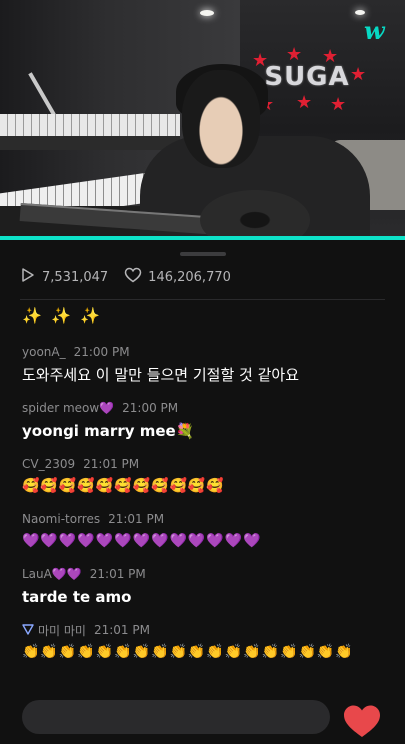  I want to click on sparkles-comment: ✨ ✨ ✨, so click(62, 315).